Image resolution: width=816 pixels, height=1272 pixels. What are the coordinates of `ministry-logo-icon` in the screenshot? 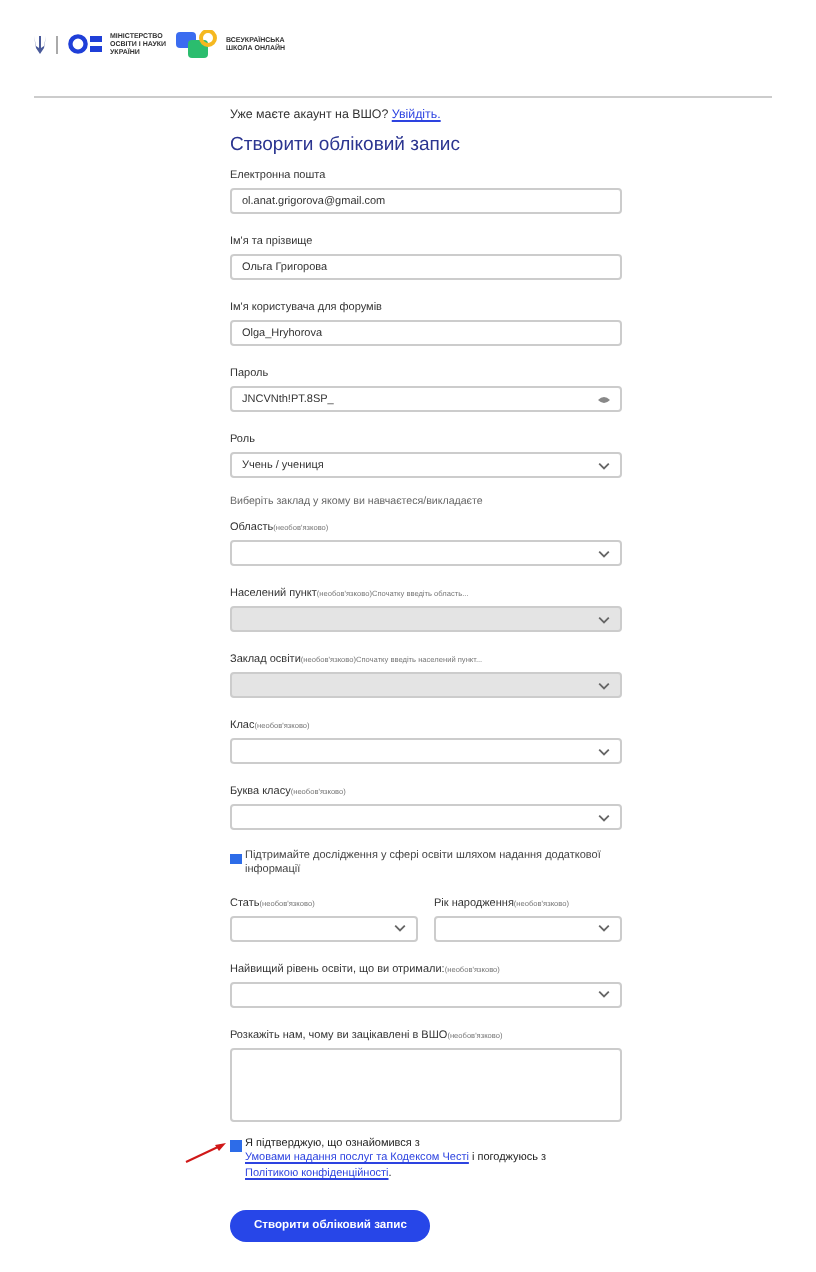 It's located at (86, 44).